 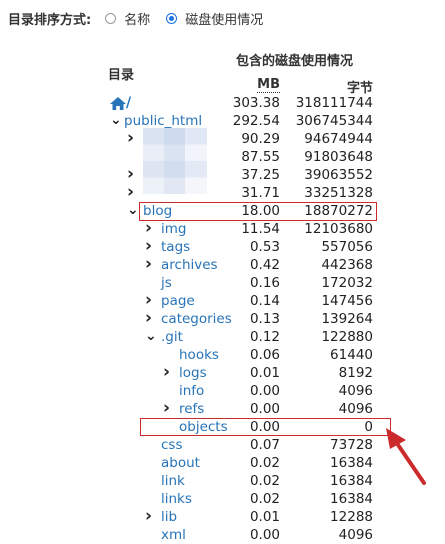 What do you see at coordinates (351, 445) in the screenshot?
I see `row-bytes: 73728` at bounding box center [351, 445].